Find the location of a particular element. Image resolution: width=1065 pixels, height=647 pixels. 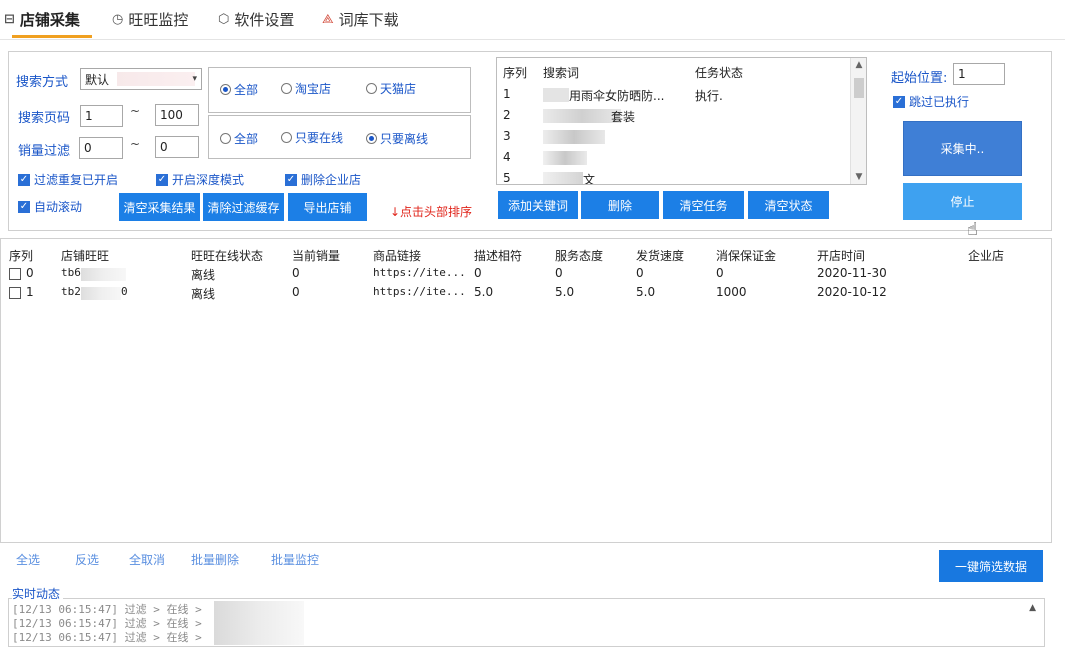

search-page-label: 搜索页码 is located at coordinates (44, 118).